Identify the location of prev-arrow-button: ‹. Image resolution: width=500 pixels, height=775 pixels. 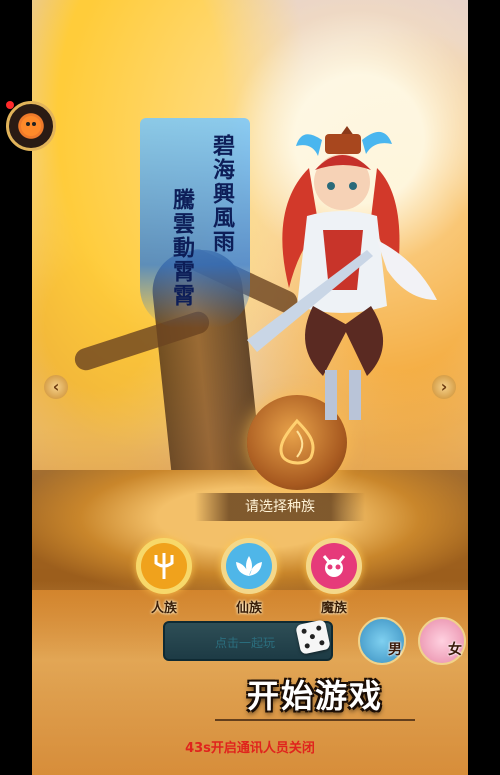
(56, 387).